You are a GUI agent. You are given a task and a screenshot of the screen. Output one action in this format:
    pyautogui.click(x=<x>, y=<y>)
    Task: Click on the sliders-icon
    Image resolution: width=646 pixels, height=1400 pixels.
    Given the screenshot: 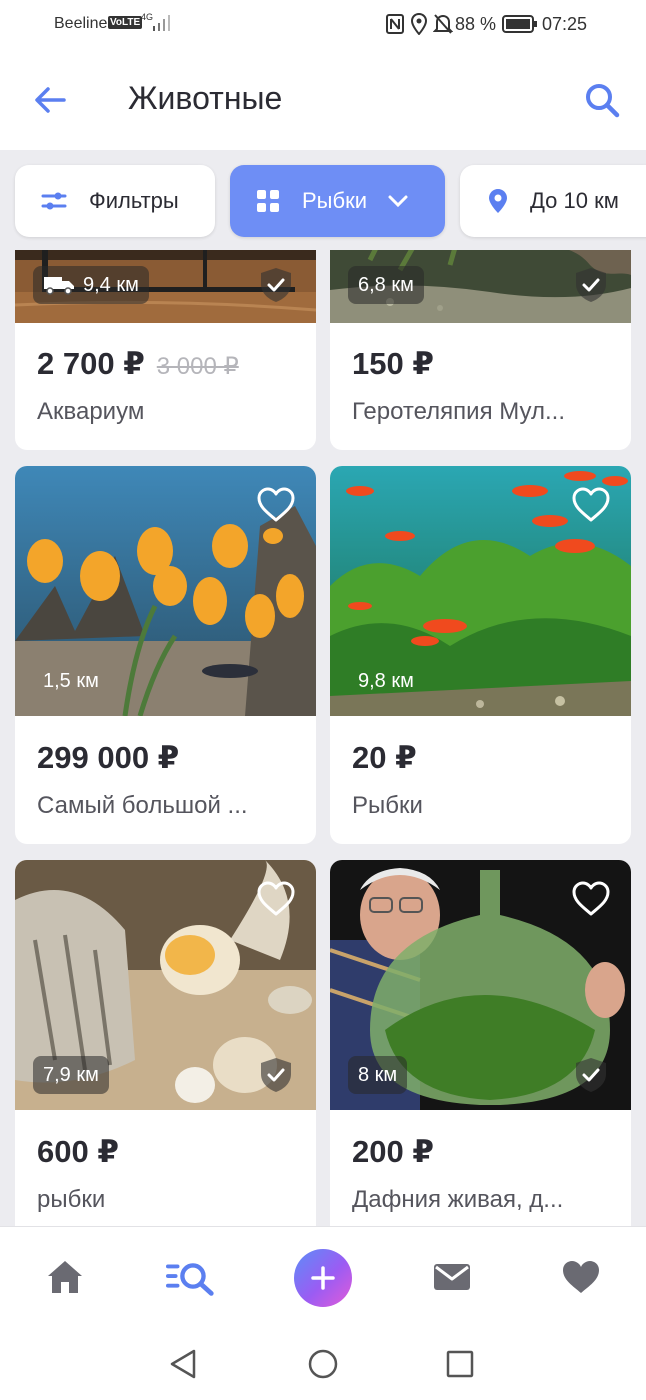 What is the action you would take?
    pyautogui.click(x=54, y=201)
    